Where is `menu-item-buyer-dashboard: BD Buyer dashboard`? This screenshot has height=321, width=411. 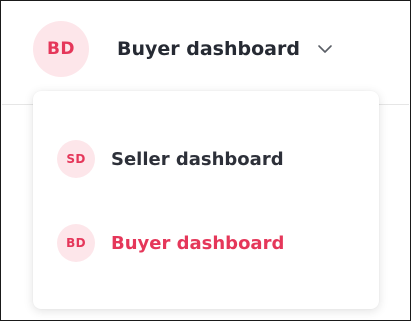 menu-item-buyer-dashboard: BD Buyer dashboard is located at coordinates (170, 243).